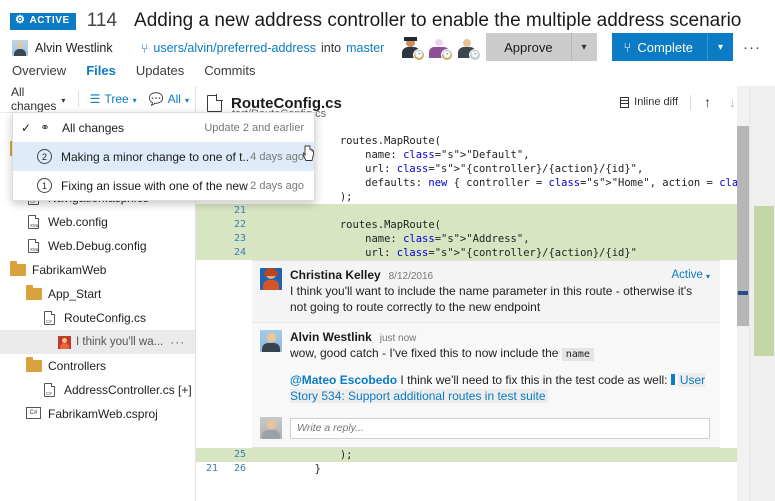 Image resolution: width=775 pixels, height=501 pixels. I want to click on tab-commits: Commits, so click(229, 72).